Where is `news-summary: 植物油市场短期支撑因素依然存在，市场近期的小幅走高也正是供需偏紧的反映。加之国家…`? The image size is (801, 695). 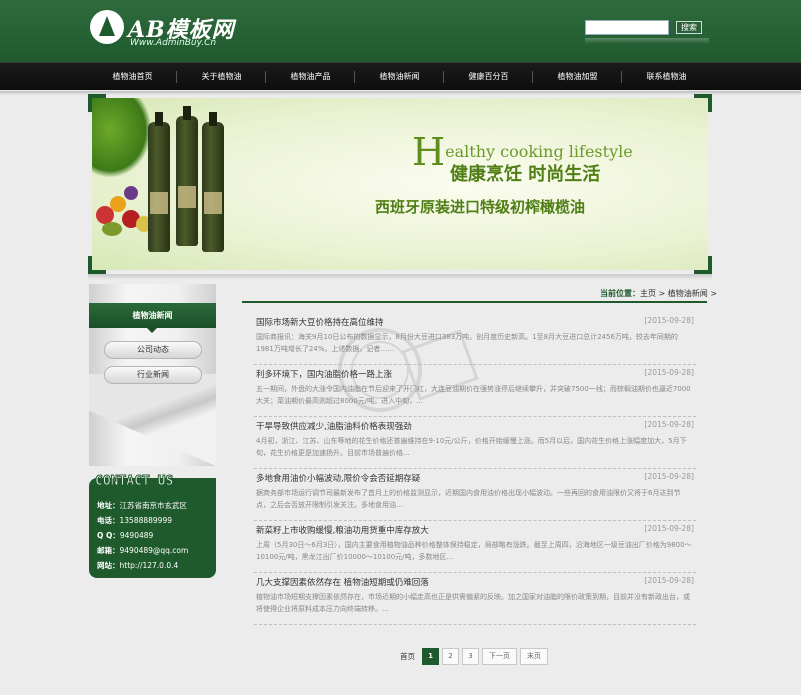 news-summary: 植物油市场短期支撑因素依然存在，市场近期的小幅走高也正是供需偏紧的反映。加之国家… is located at coordinates (473, 603).